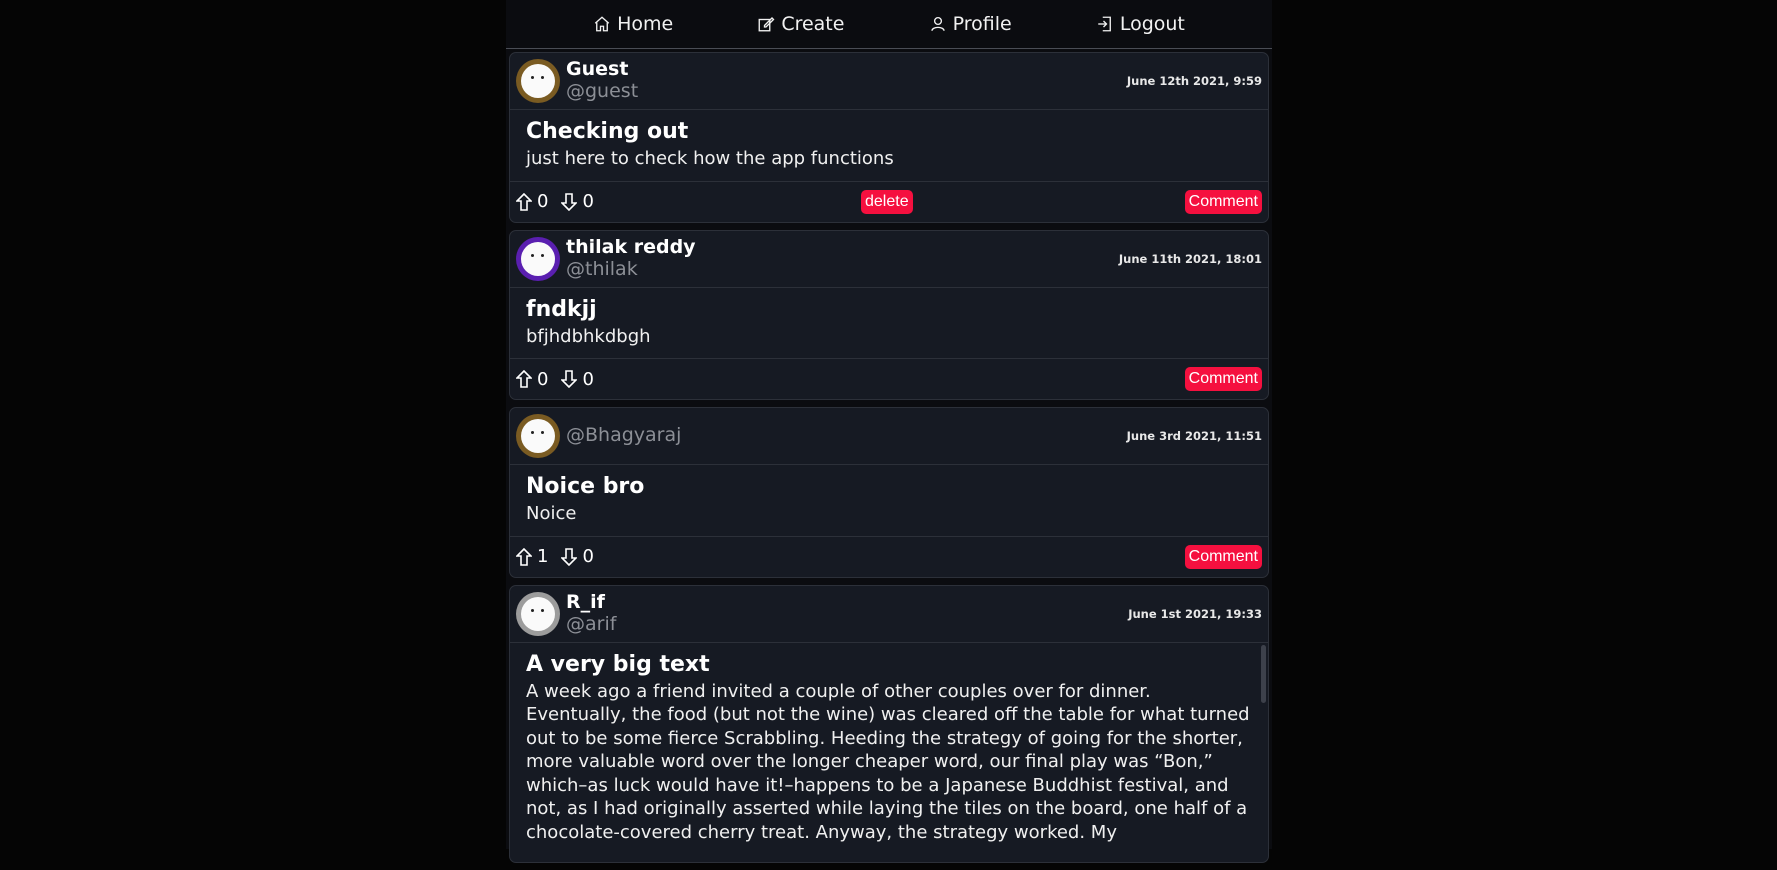 This screenshot has width=1777, height=870. I want to click on post-title: Noice bro, so click(585, 486).